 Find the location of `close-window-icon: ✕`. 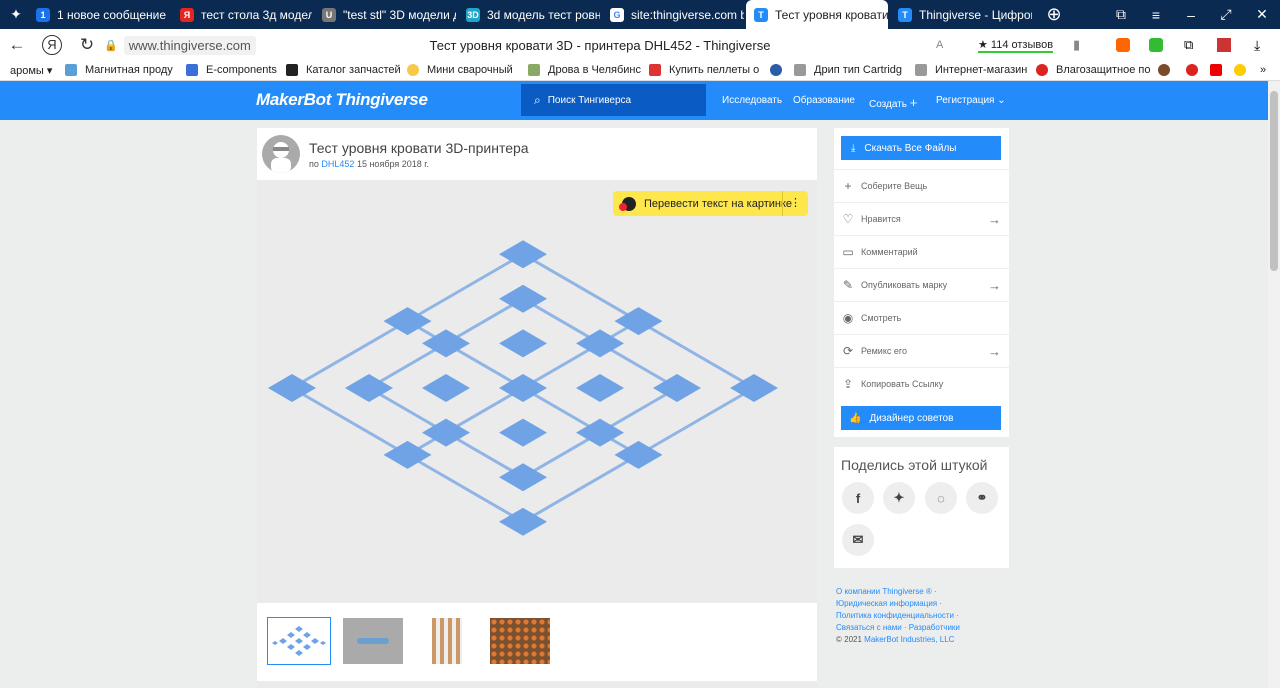

close-window-icon: ✕ is located at coordinates (1262, 14).